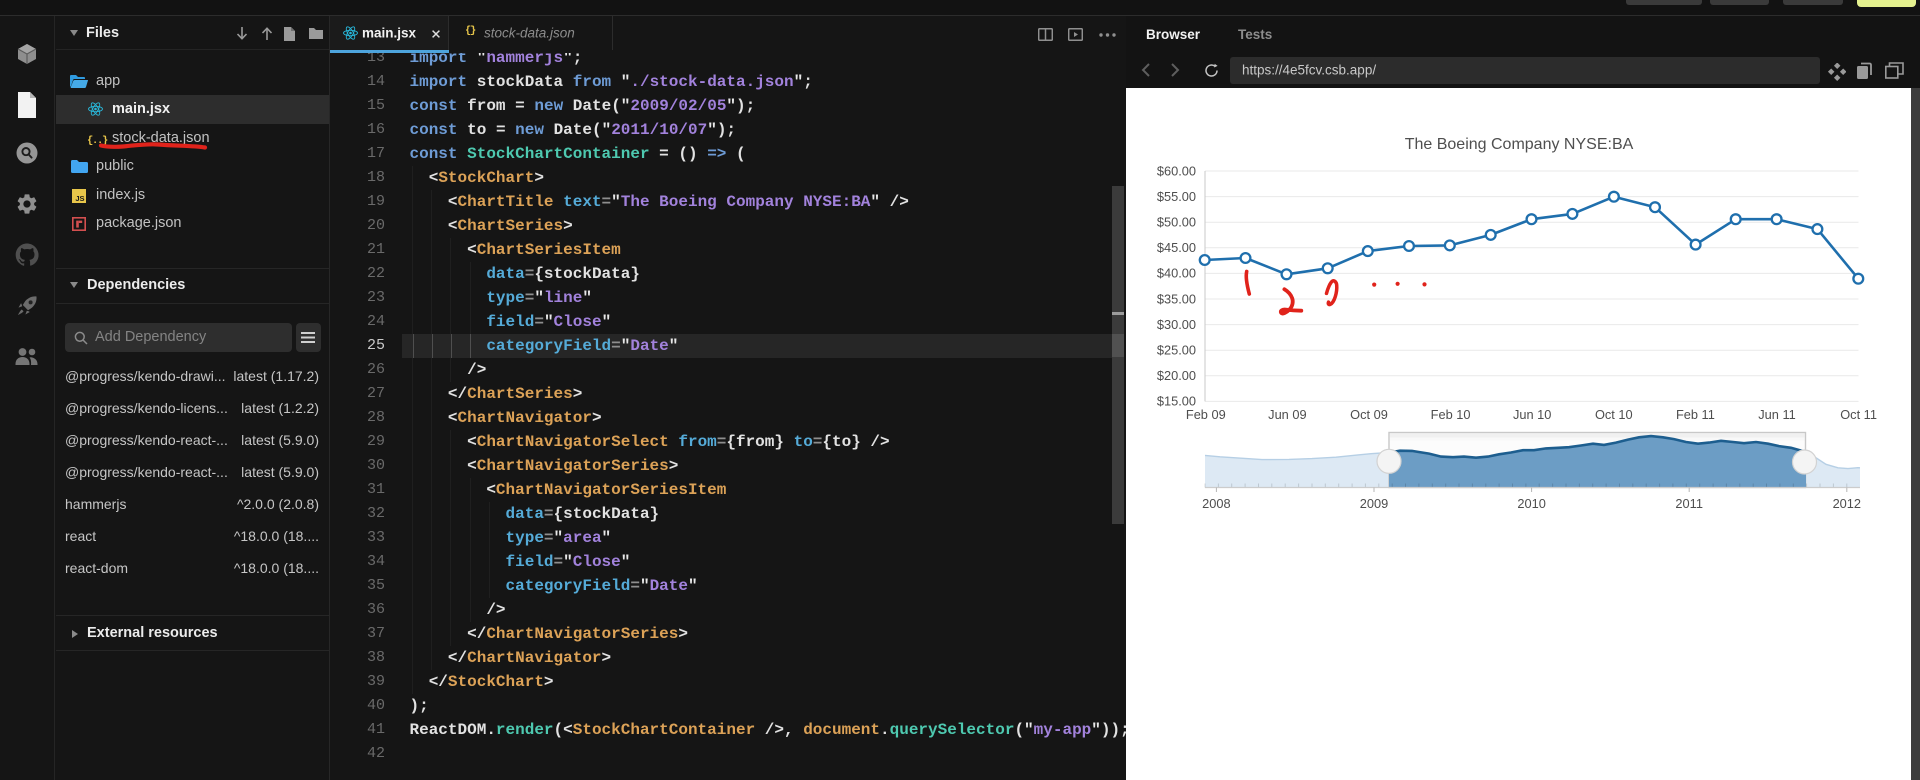 The image size is (1920, 780). I want to click on svg-text: $60.00, so click(1176, 170).